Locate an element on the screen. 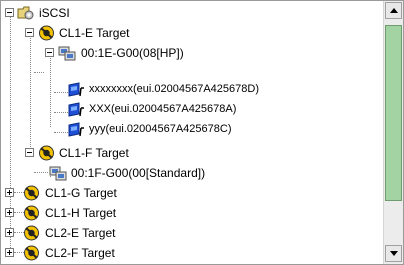 The width and height of the screenshot is (404, 265). tree-node-target: CL2-F Target is located at coordinates (101, 253).